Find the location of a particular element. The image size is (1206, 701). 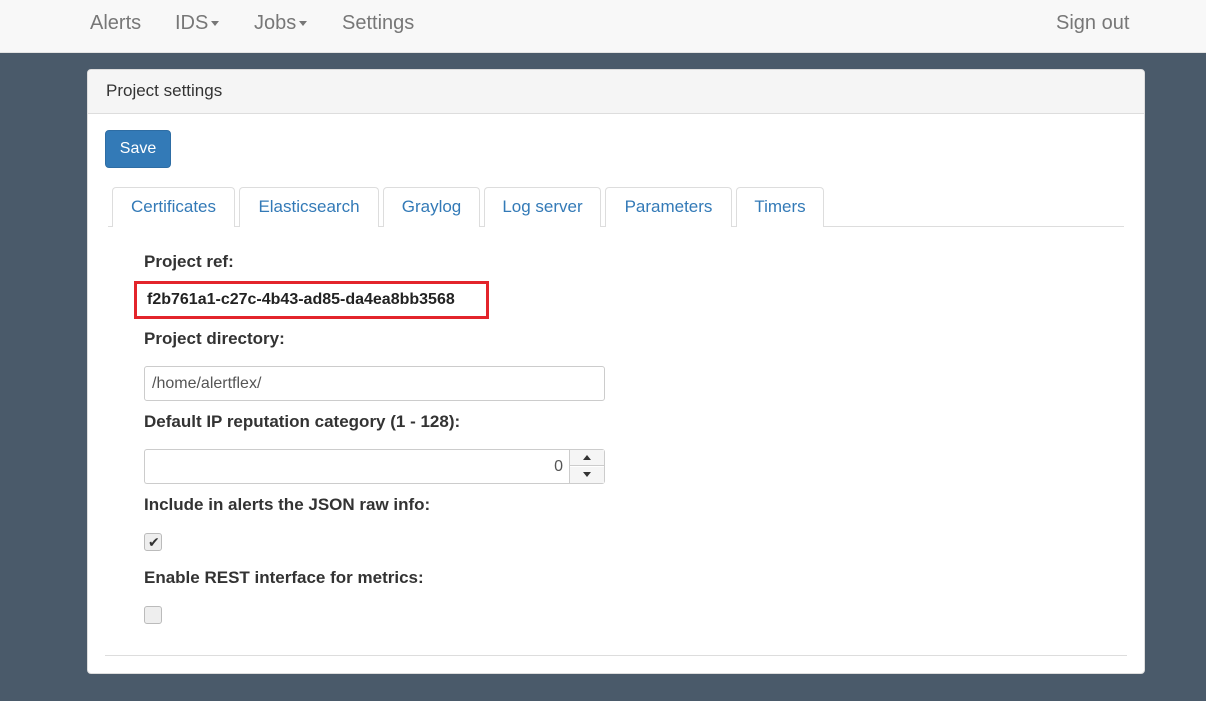

ip-reputation-input: 0 is located at coordinates (356, 466).